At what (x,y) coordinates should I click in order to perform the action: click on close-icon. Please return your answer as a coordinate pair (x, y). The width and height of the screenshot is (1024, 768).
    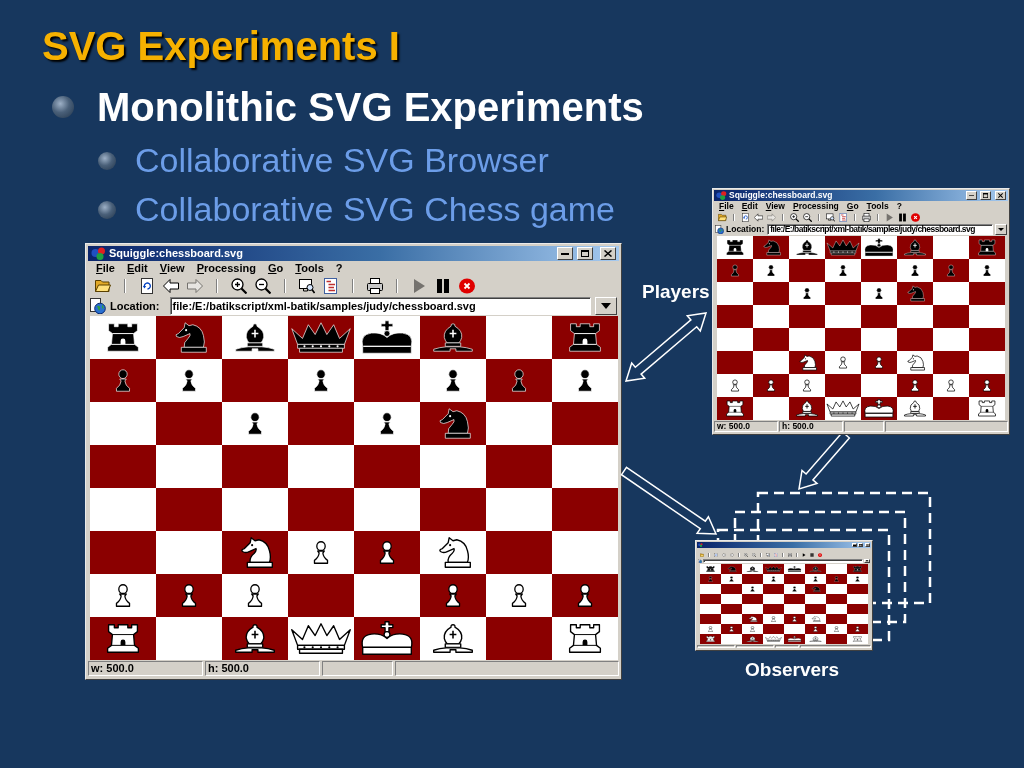
    Looking at the image, I should click on (1000, 195).